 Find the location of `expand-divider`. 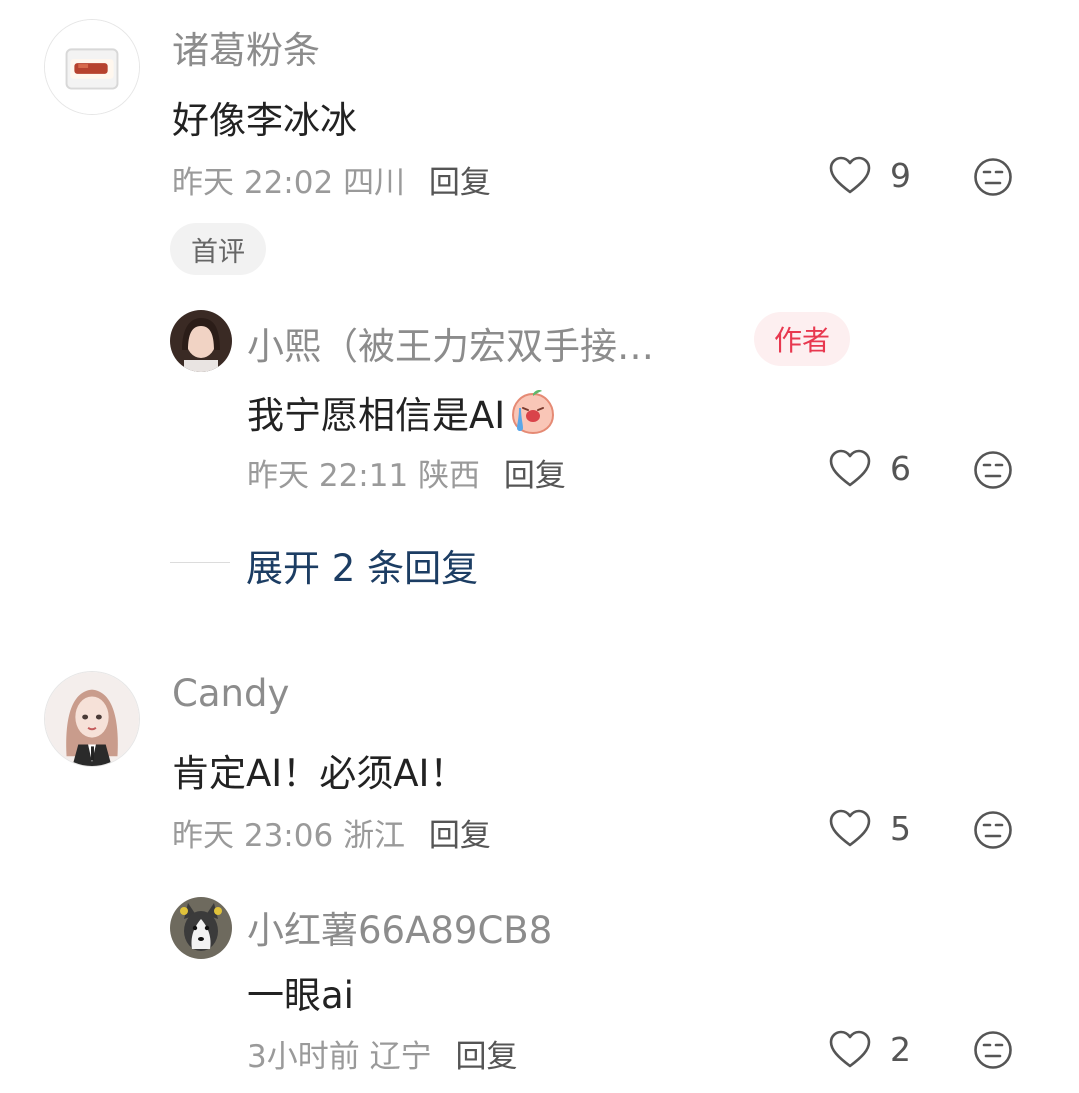

expand-divider is located at coordinates (200, 562).